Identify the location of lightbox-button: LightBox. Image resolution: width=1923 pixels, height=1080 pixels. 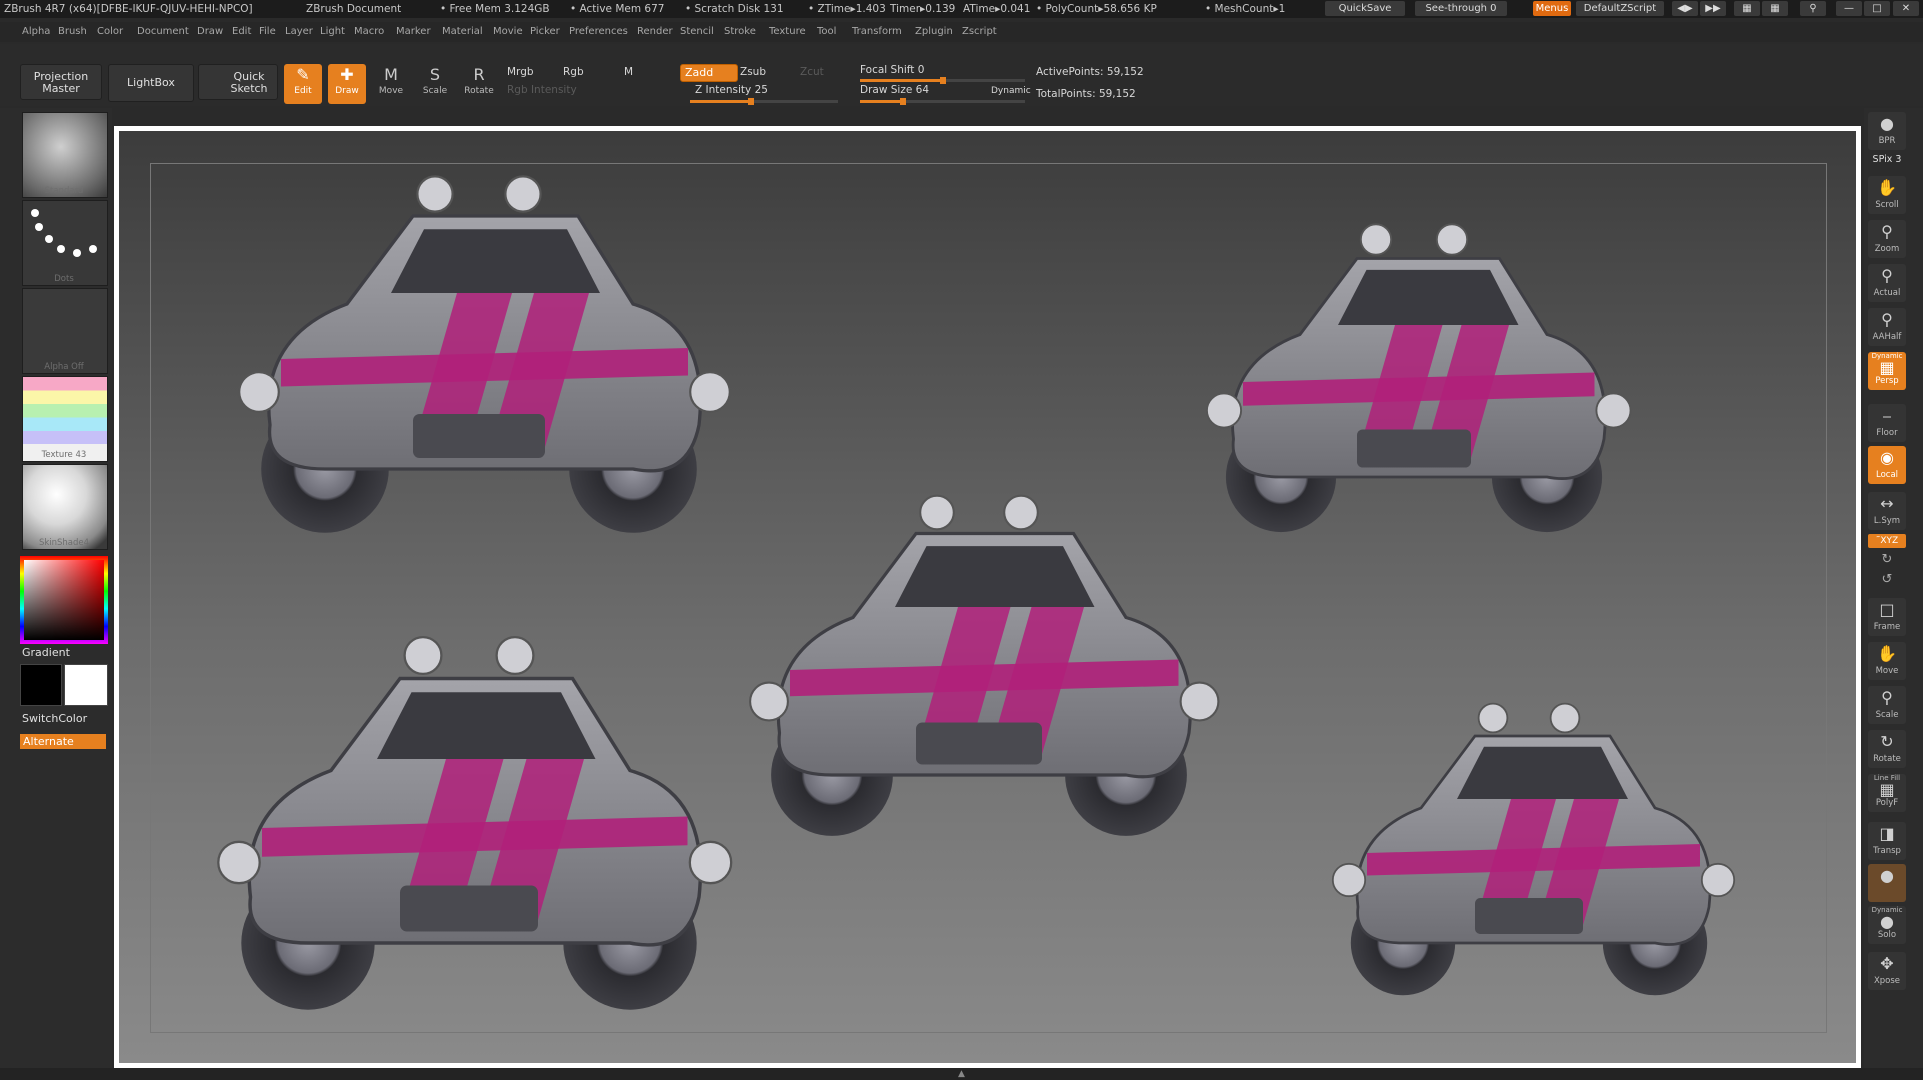
(151, 83).